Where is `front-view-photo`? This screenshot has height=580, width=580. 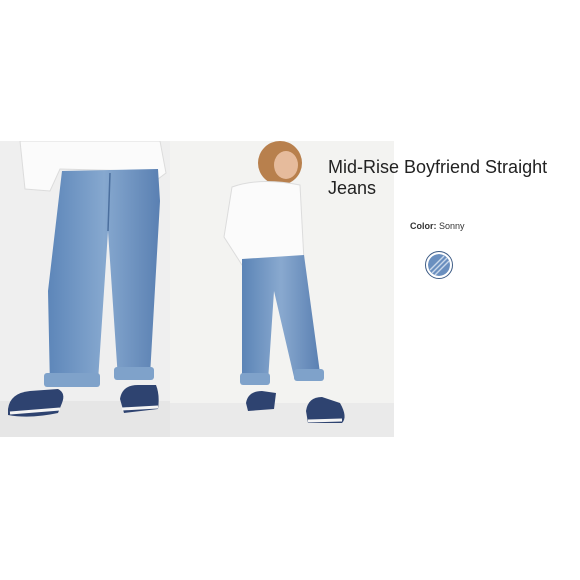
front-view-photo is located at coordinates (85, 289).